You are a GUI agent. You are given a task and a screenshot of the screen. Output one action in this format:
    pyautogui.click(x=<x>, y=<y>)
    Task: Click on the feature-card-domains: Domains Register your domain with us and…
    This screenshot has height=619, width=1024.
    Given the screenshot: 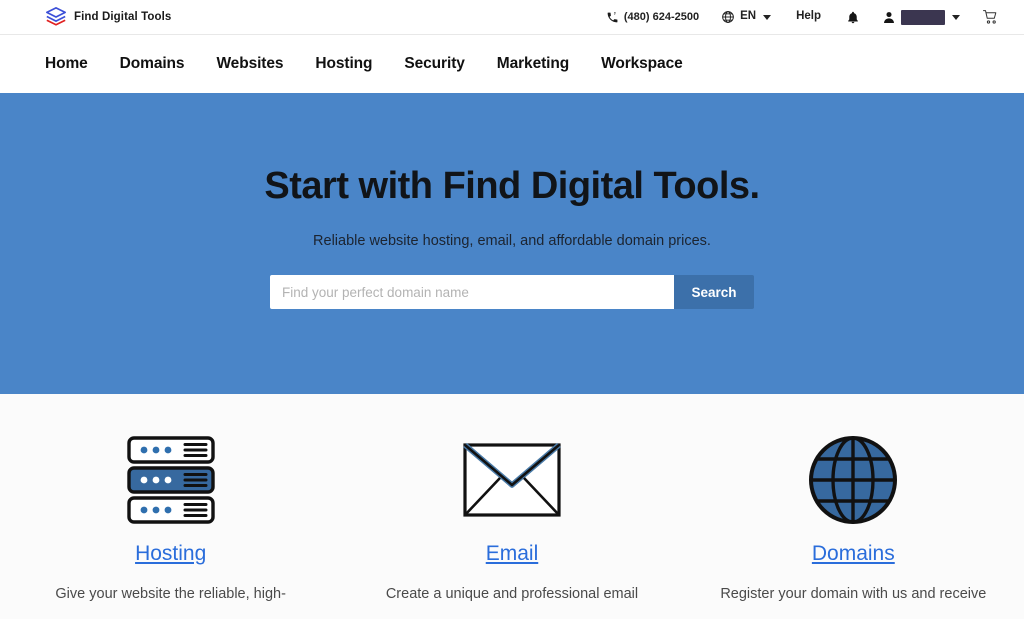 What is the action you would take?
    pyautogui.click(x=853, y=525)
    